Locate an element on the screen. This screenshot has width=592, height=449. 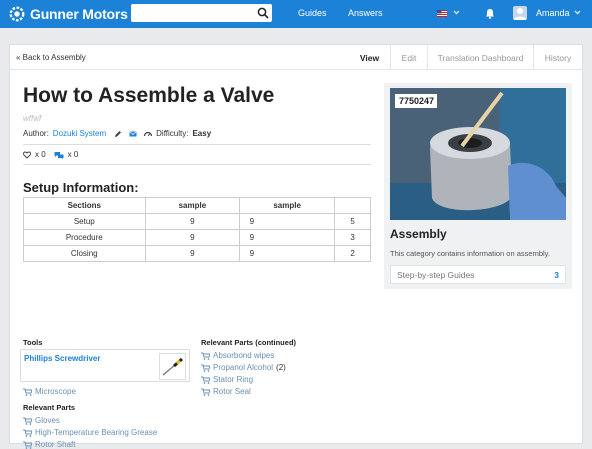
search-icon is located at coordinates (263, 13).